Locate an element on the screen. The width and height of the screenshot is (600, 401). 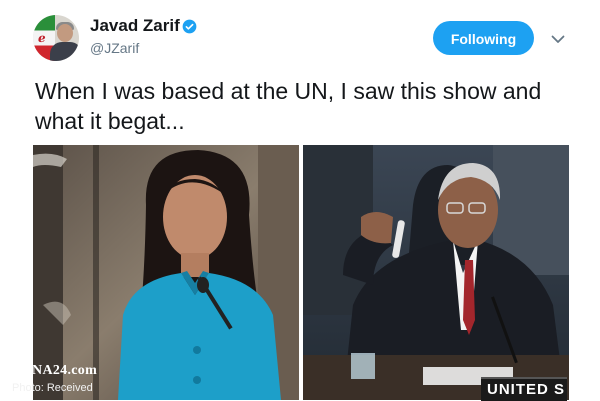
following-button: Following is located at coordinates (483, 38).